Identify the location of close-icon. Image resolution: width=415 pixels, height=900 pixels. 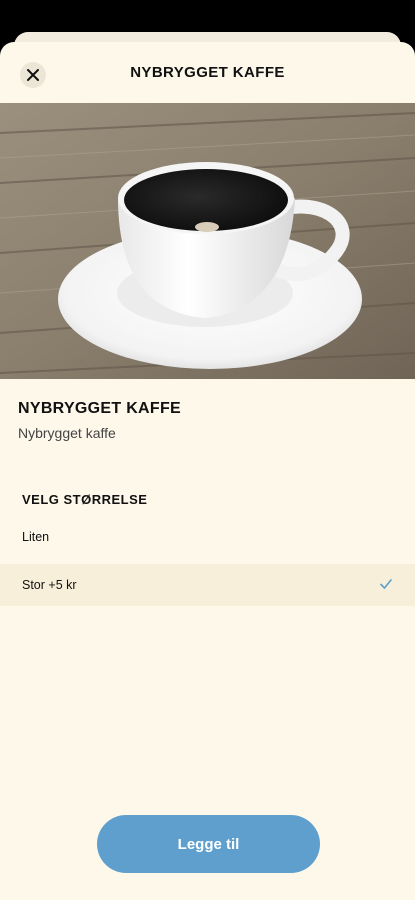
(33, 75).